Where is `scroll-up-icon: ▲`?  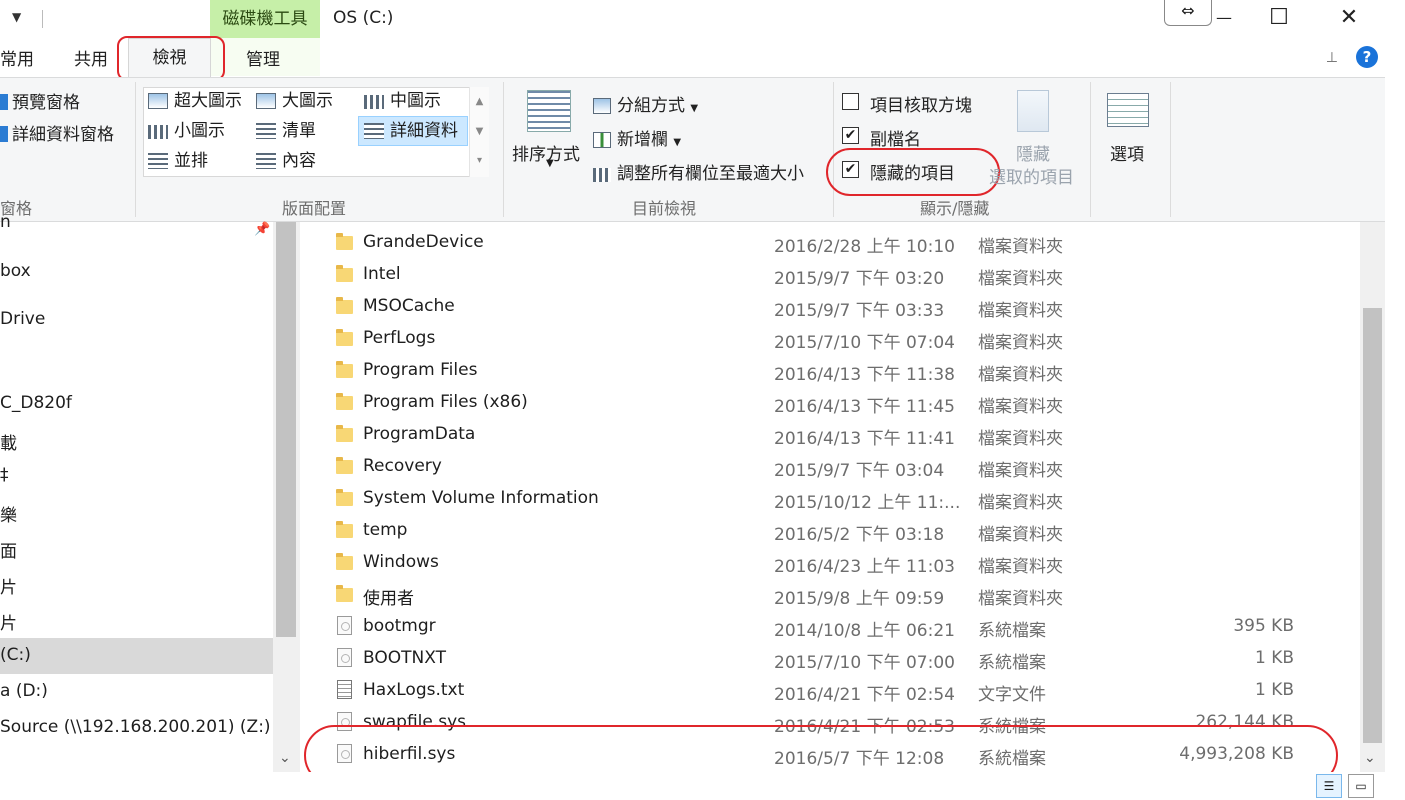
scroll-up-icon: ▲ is located at coordinates (479, 102).